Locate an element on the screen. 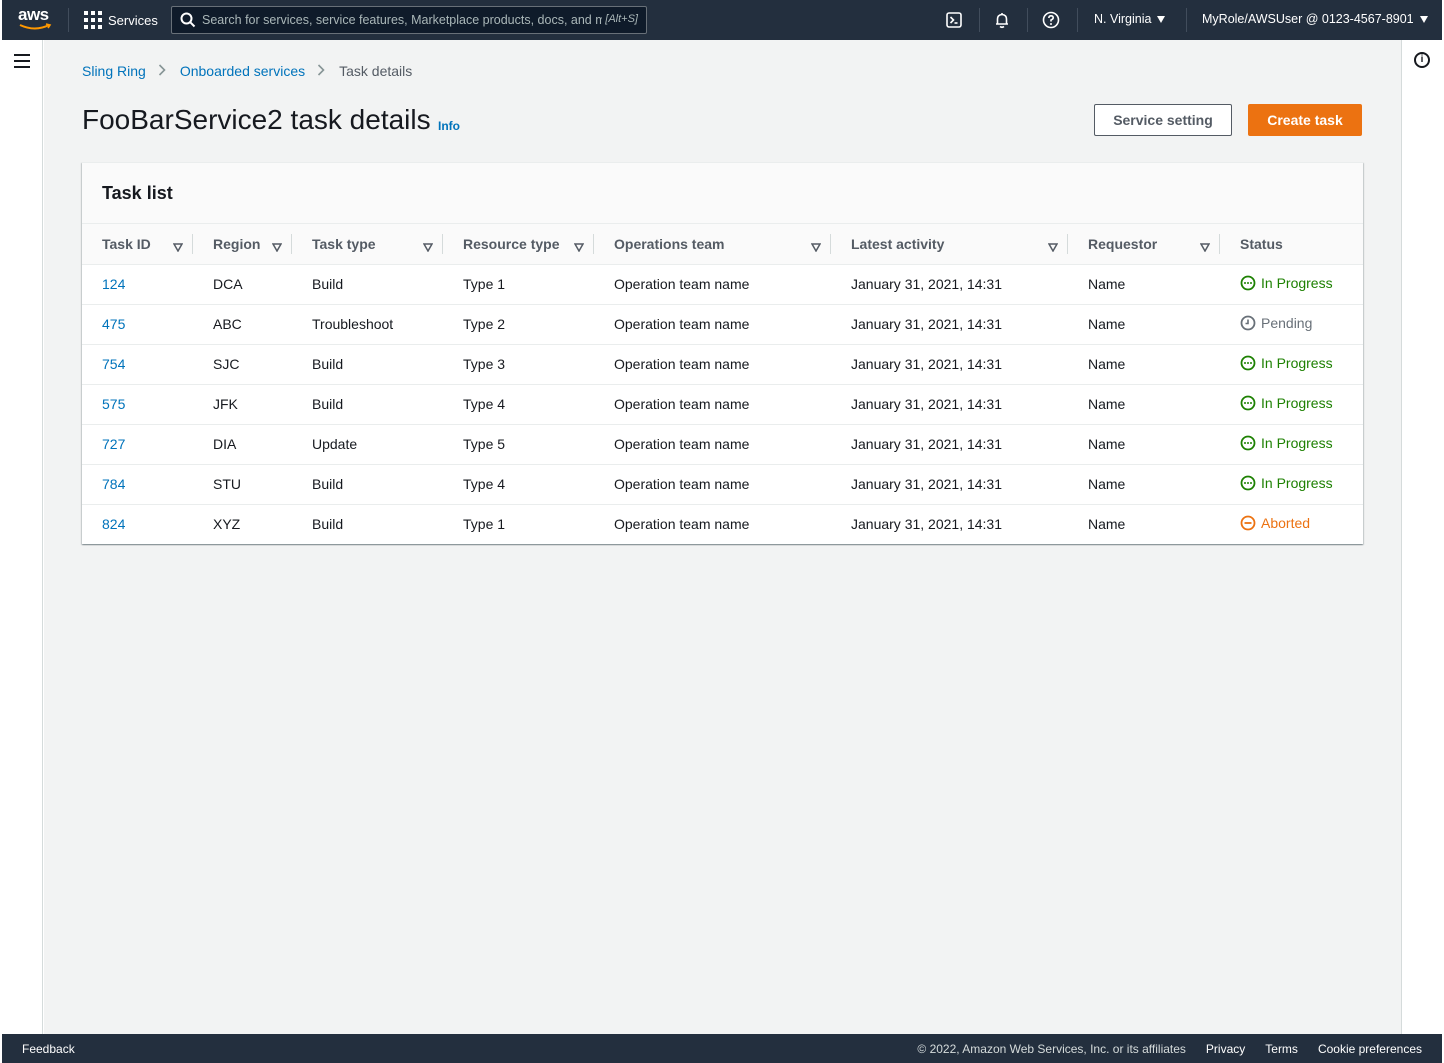 The width and height of the screenshot is (1444, 1063). column-header-operations-team: Operations team is located at coordinates (712, 244).